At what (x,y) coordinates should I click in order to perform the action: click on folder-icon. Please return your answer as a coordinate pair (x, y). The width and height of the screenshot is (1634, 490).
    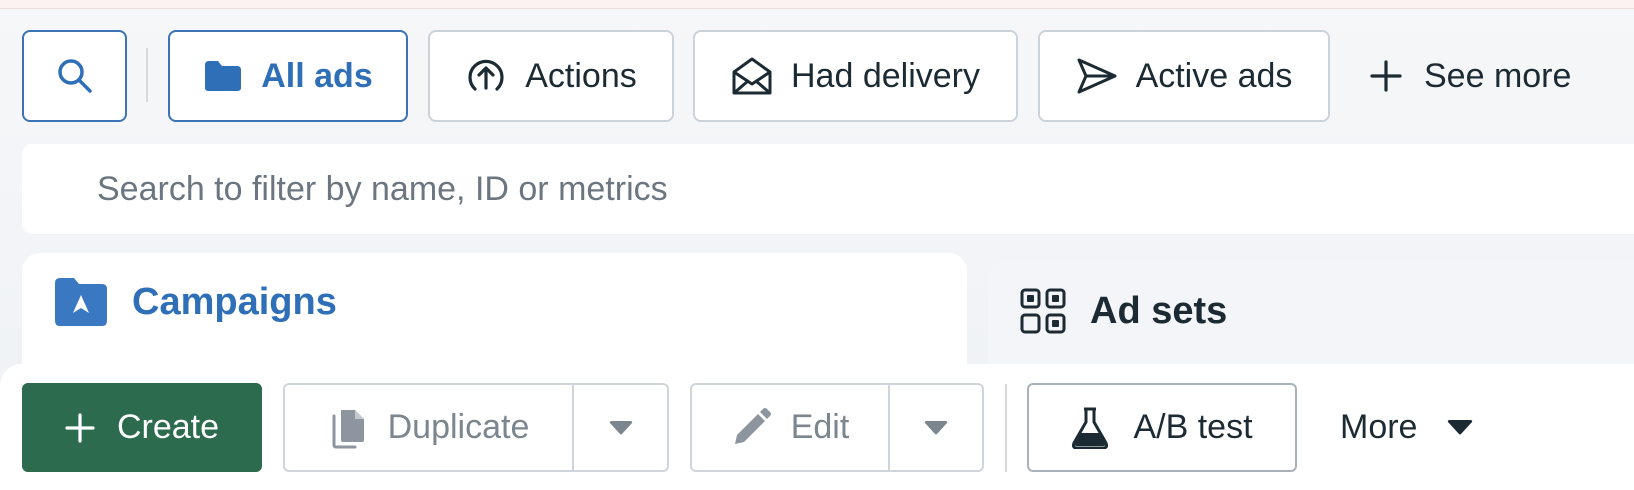
    Looking at the image, I should click on (223, 76).